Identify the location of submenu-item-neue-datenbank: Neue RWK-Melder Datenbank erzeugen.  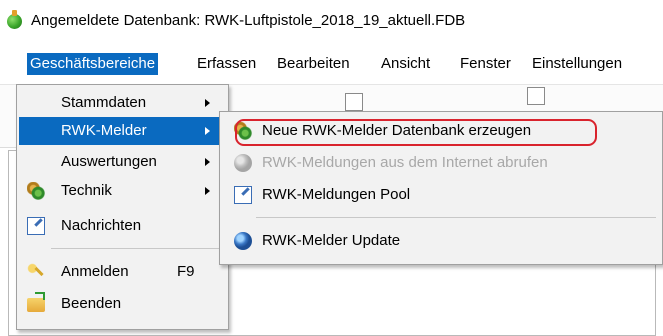
(441, 131).